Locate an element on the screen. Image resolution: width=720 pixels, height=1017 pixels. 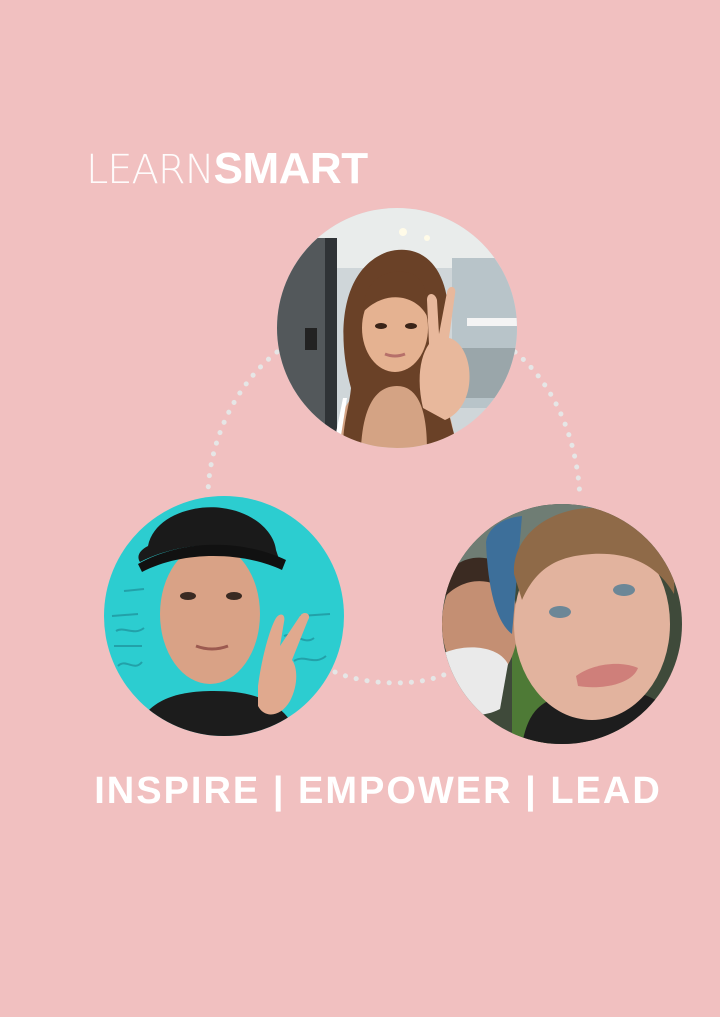
team-photo-left is located at coordinates (224, 616).